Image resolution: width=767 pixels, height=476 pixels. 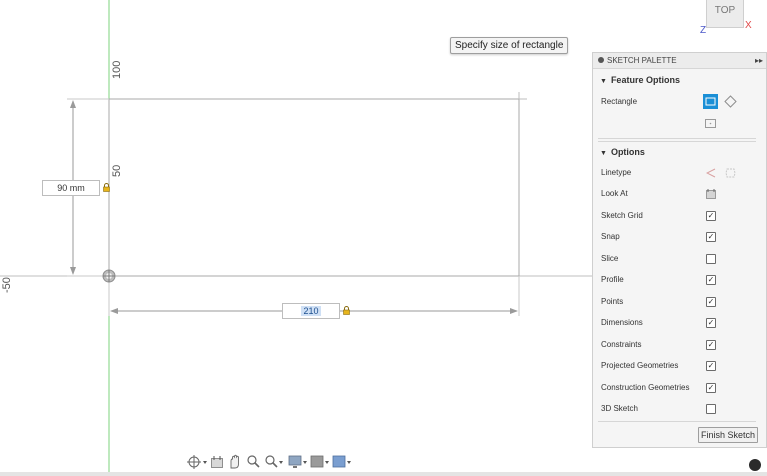 What do you see at coordinates (383, 474) in the screenshot?
I see `status-strip` at bounding box center [383, 474].